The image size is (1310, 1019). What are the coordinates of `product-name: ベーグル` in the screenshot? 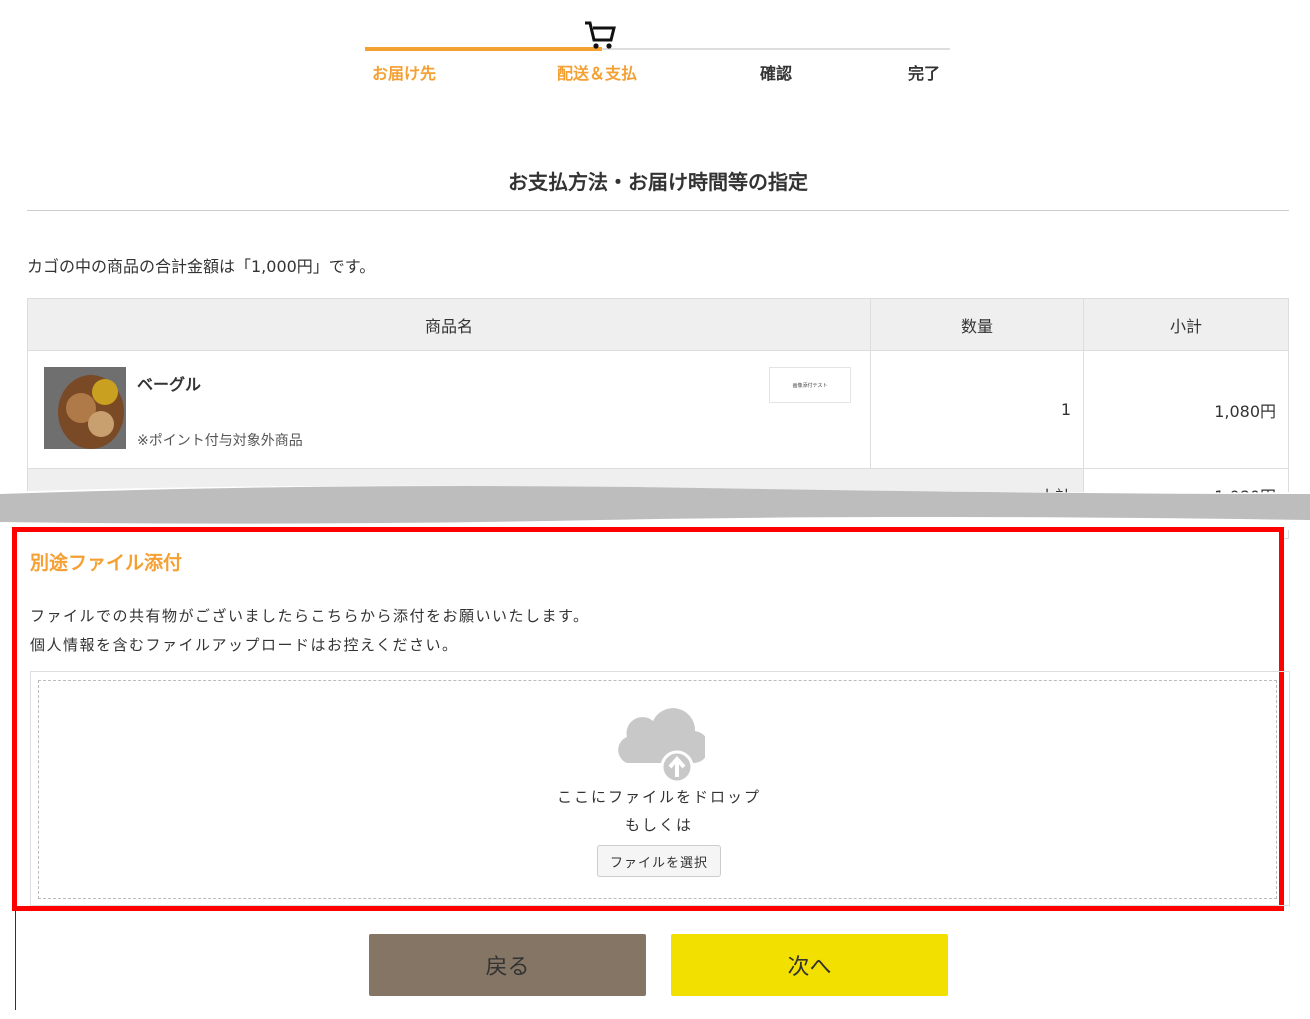 It's located at (169, 384).